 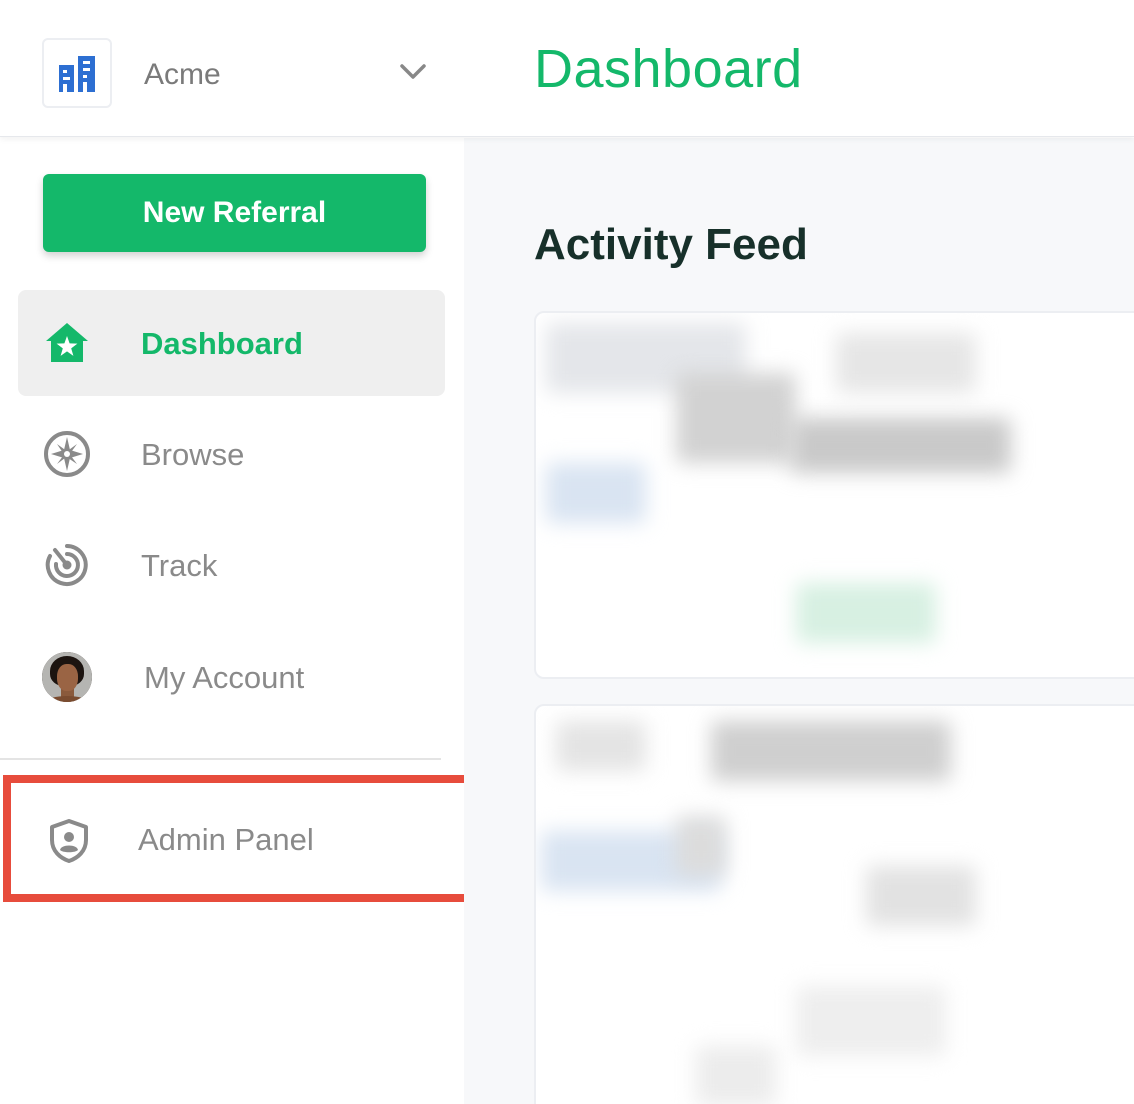 I want to click on activity-feed-title: Activity Feed, so click(x=671, y=244).